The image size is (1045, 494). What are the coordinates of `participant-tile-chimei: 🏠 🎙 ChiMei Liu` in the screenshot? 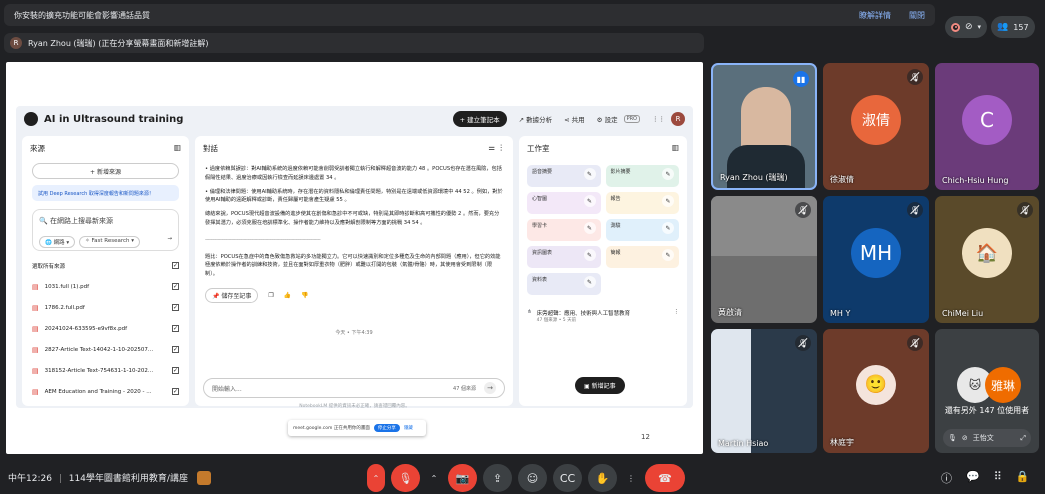 It's located at (987, 259).